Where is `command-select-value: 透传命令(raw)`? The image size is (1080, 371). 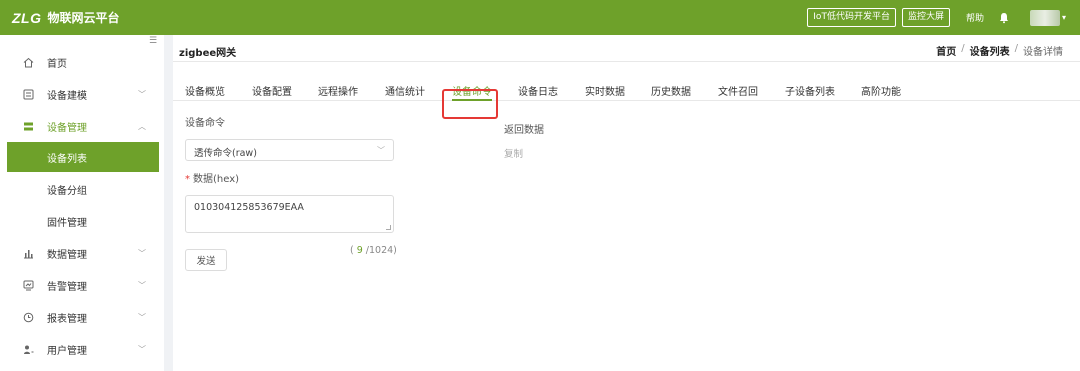
command-select-value: 透传命令(raw) is located at coordinates (225, 153).